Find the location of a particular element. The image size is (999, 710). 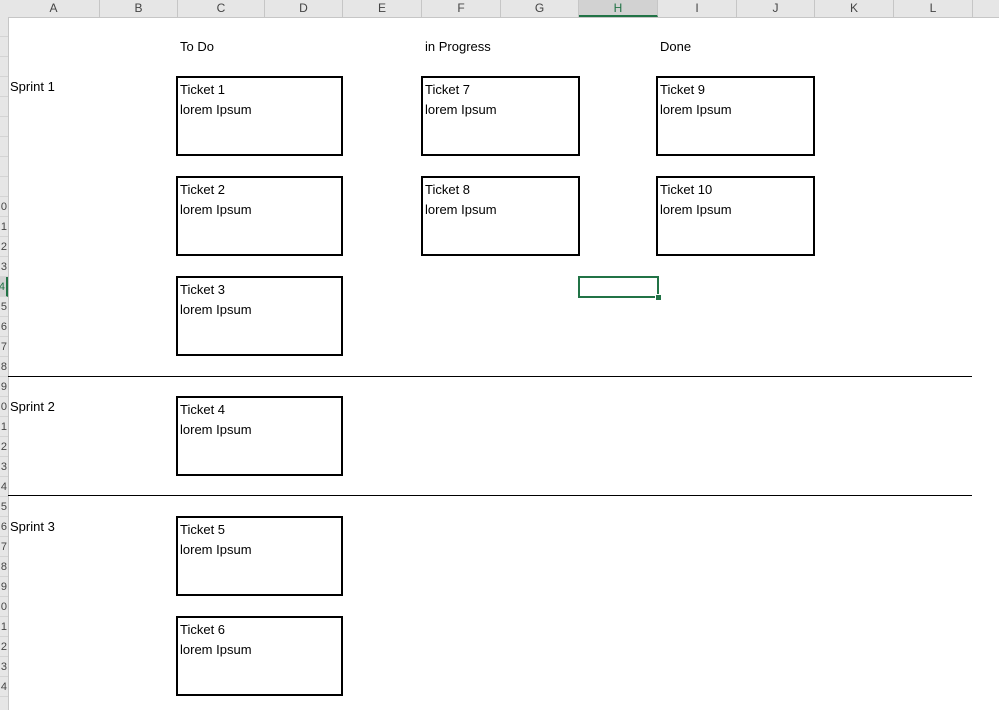

column-header-bar: A B C D E F G H I J K L is located at coordinates (499, 9).